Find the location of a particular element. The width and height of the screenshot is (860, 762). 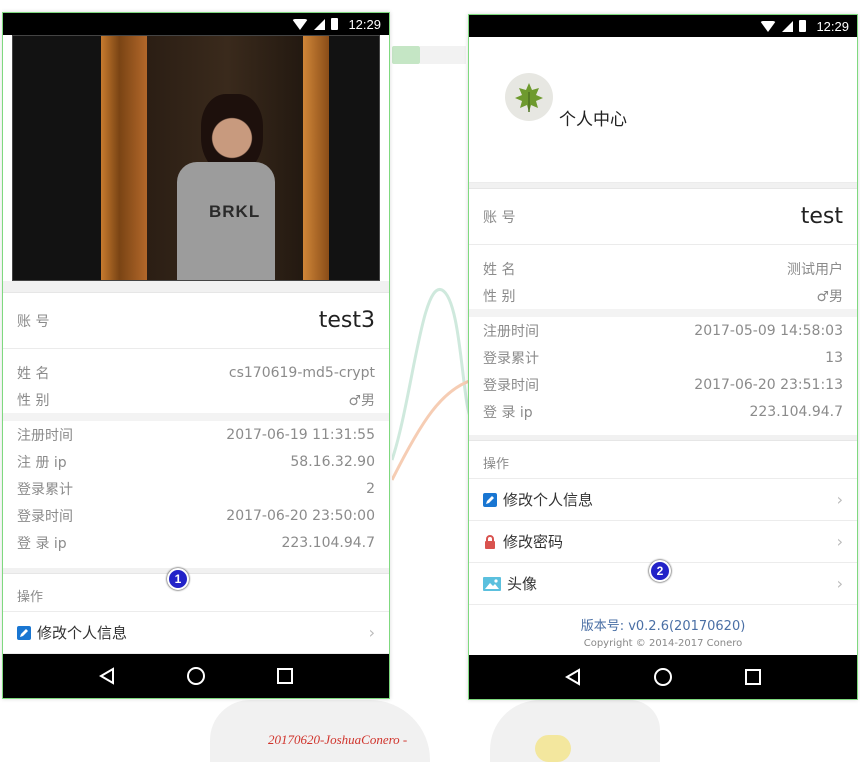

detail-value: 2 is located at coordinates (370, 488).